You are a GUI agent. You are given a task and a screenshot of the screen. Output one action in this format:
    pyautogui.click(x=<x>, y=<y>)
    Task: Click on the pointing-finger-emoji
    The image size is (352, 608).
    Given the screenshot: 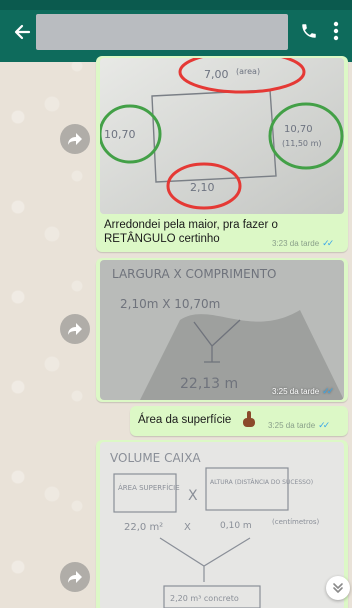 What is the action you would take?
    pyautogui.click(x=249, y=419)
    